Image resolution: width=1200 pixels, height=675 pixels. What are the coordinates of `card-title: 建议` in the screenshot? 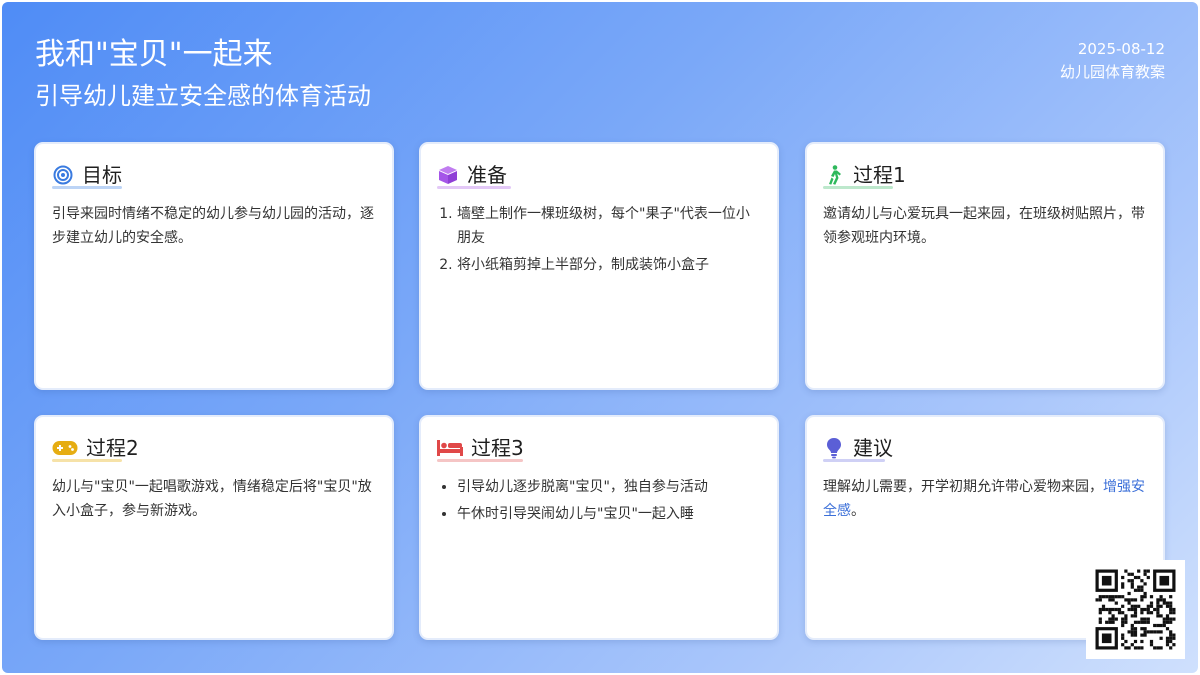 It's located at (873, 448).